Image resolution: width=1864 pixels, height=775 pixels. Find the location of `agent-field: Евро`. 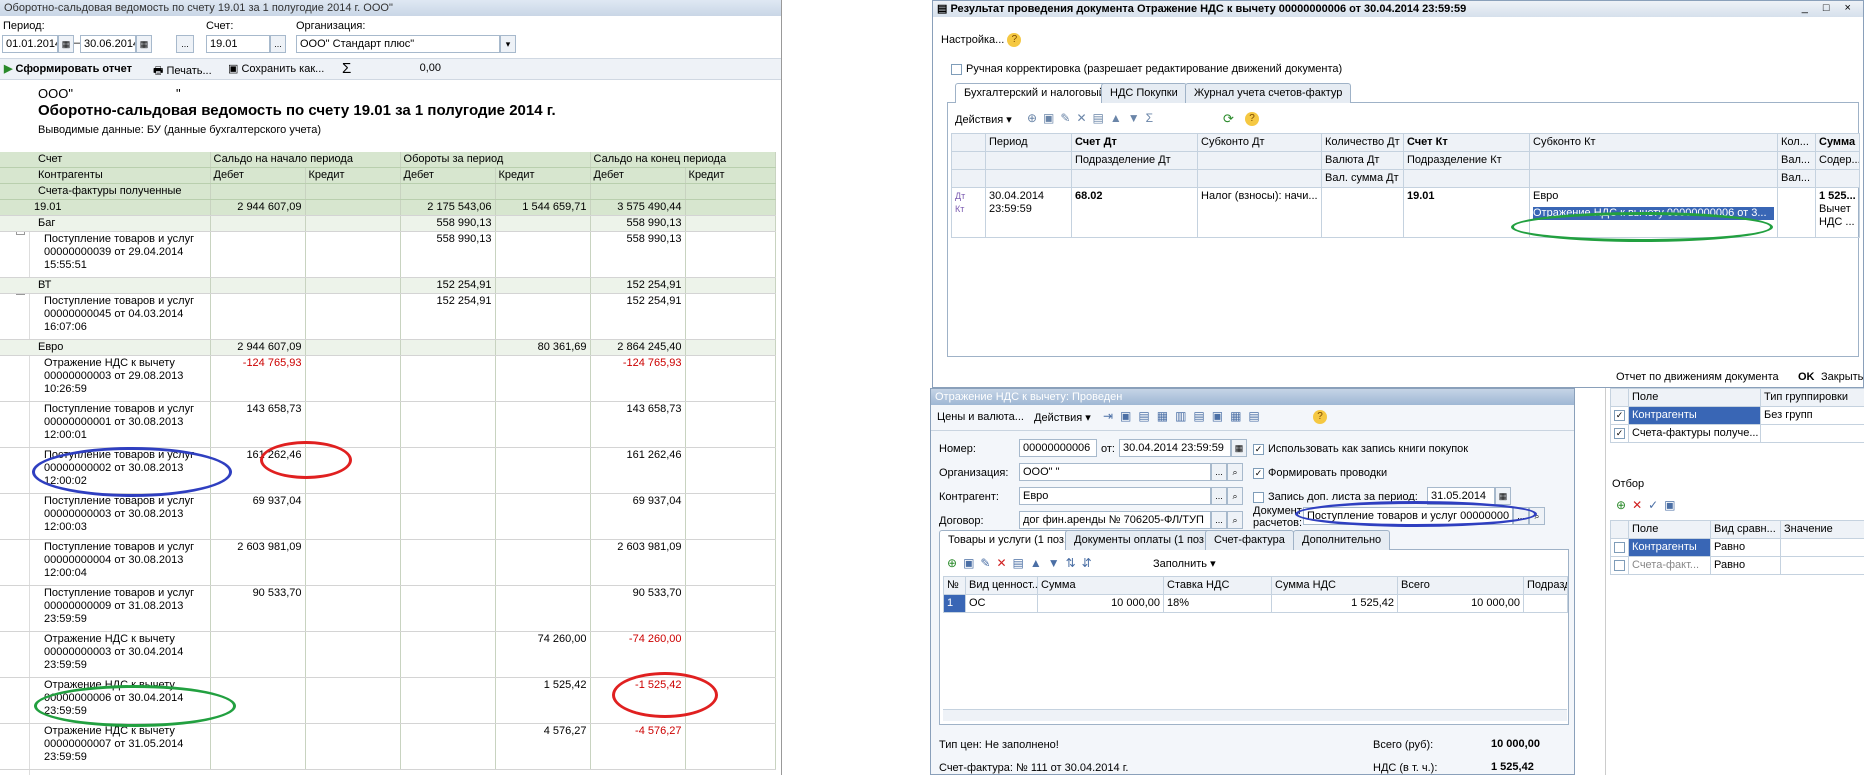

agent-field: Евро is located at coordinates (1115, 496).